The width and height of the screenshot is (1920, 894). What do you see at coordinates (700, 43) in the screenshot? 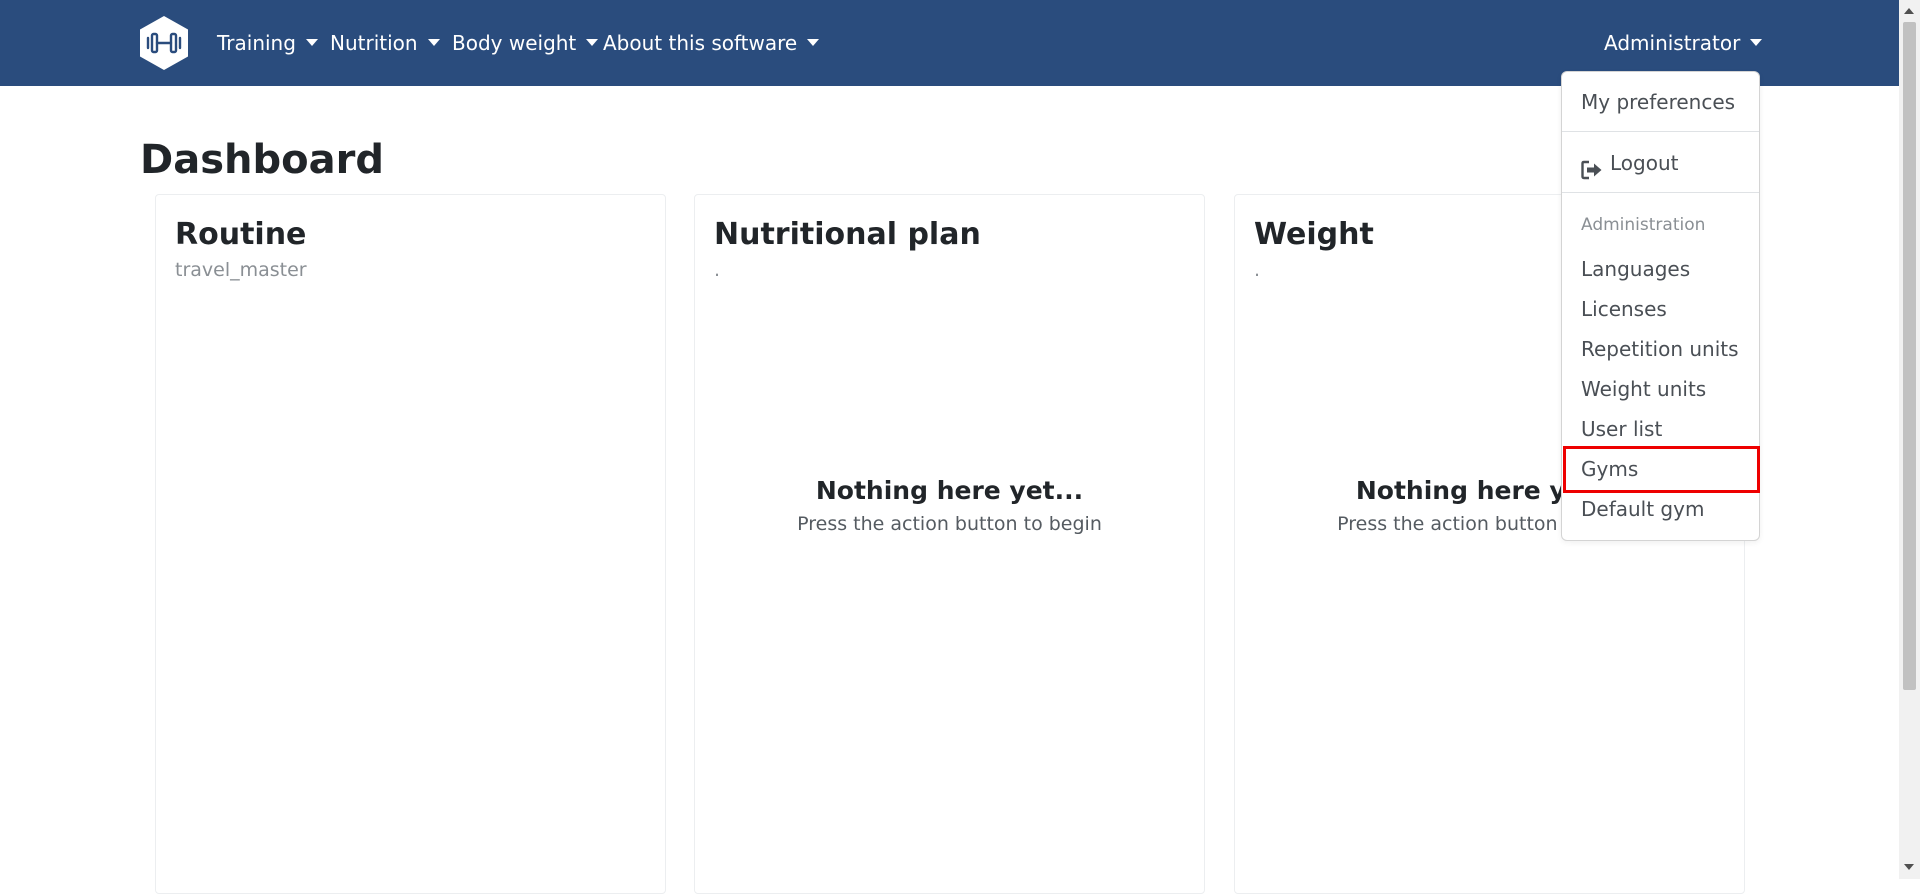
I see `nav-menu-label: About this software` at bounding box center [700, 43].